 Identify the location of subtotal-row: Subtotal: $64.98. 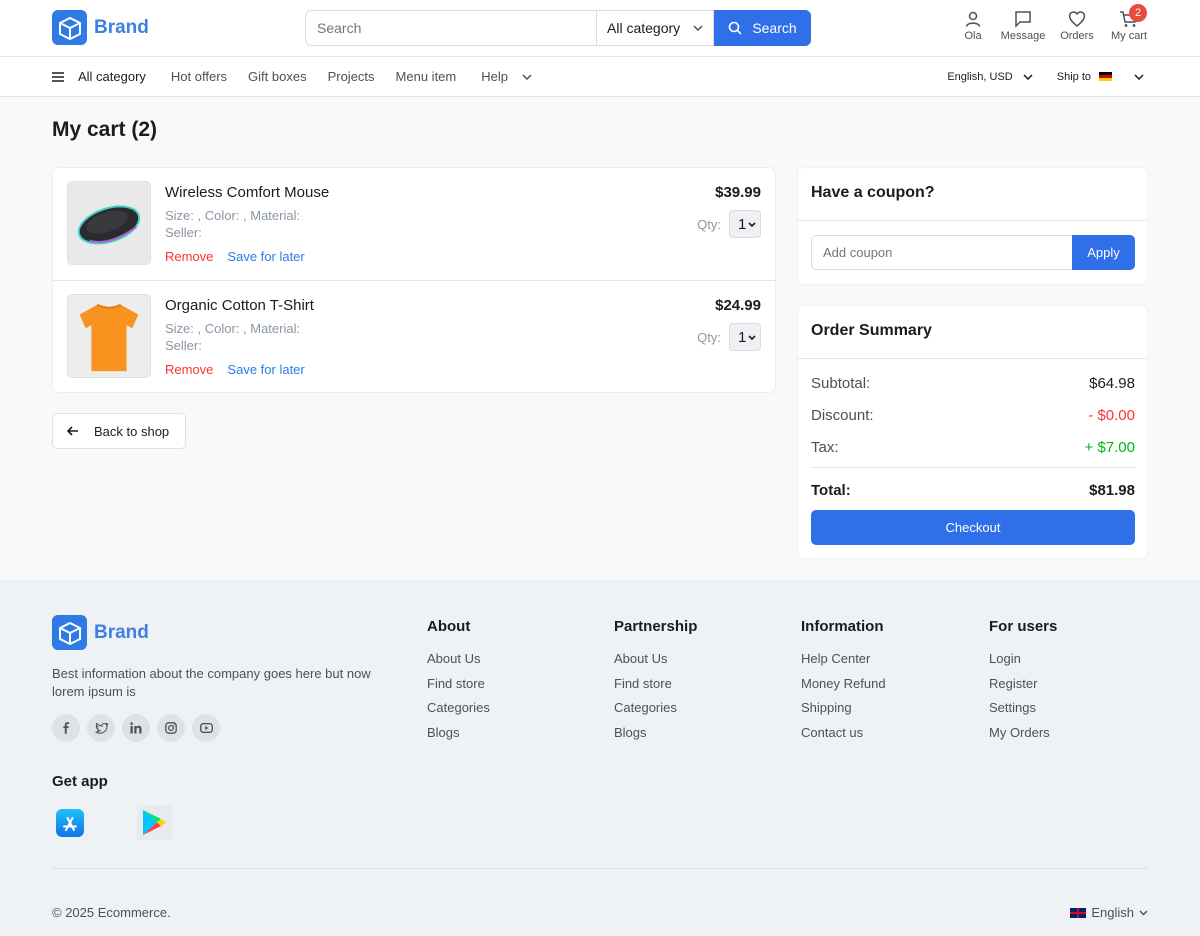
(973, 383).